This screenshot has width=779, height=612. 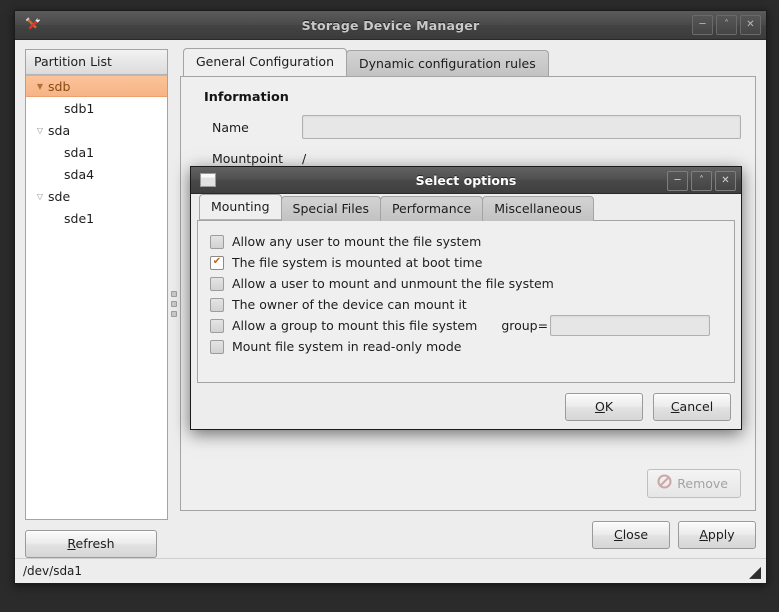 What do you see at coordinates (96, 86) in the screenshot?
I see `tree-item-sdb: ▼ sdb` at bounding box center [96, 86].